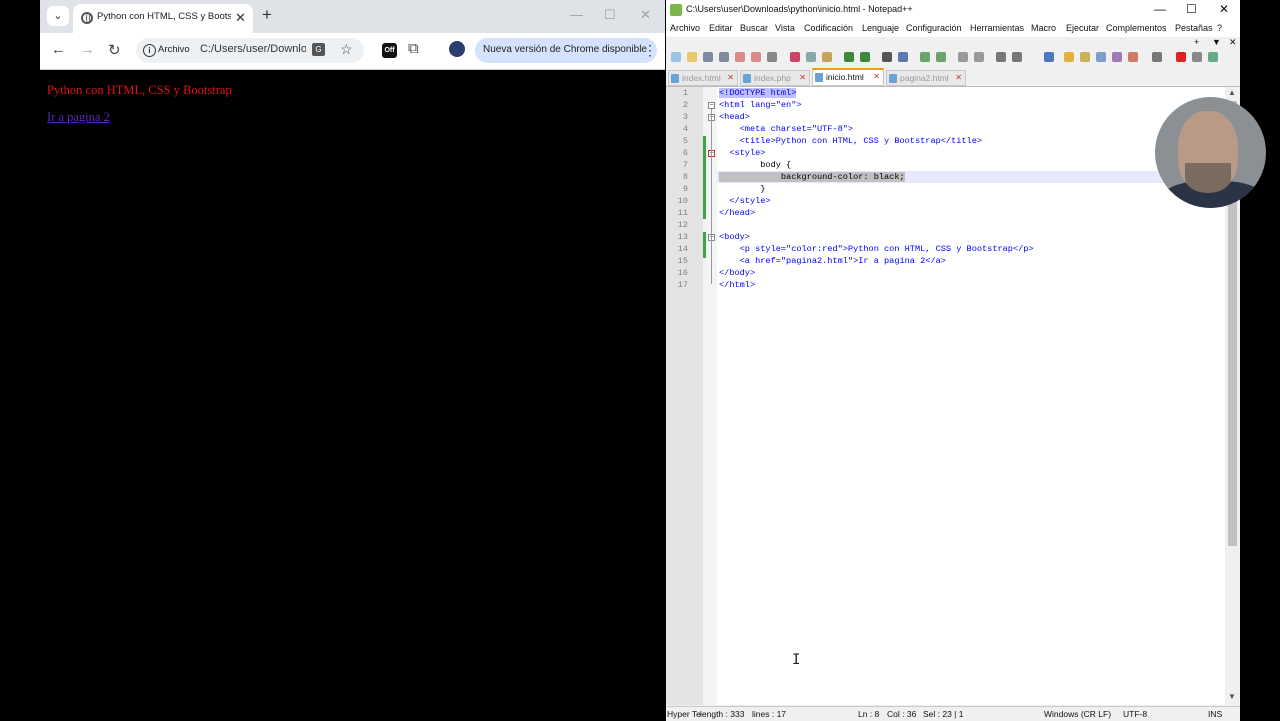 This screenshot has width=1280, height=721. I want to click on undo-icon, so click(849, 57).